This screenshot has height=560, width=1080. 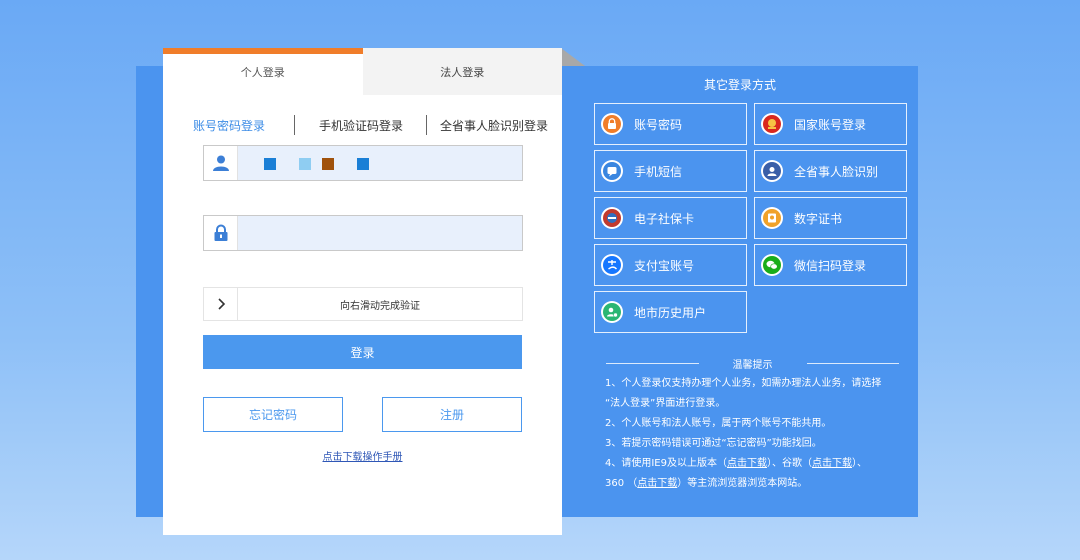 I want to click on option-digital-certificate: 数字证书, so click(x=830, y=218).